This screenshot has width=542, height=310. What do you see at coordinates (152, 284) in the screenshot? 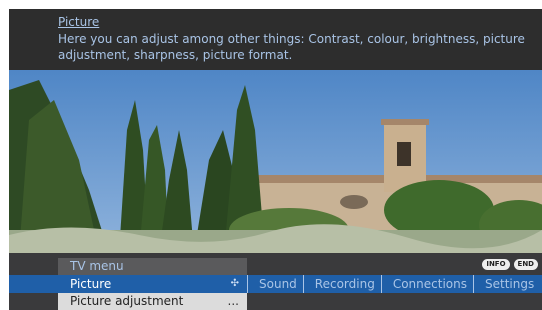
I see `tab-picture: Picture ✣` at bounding box center [152, 284].